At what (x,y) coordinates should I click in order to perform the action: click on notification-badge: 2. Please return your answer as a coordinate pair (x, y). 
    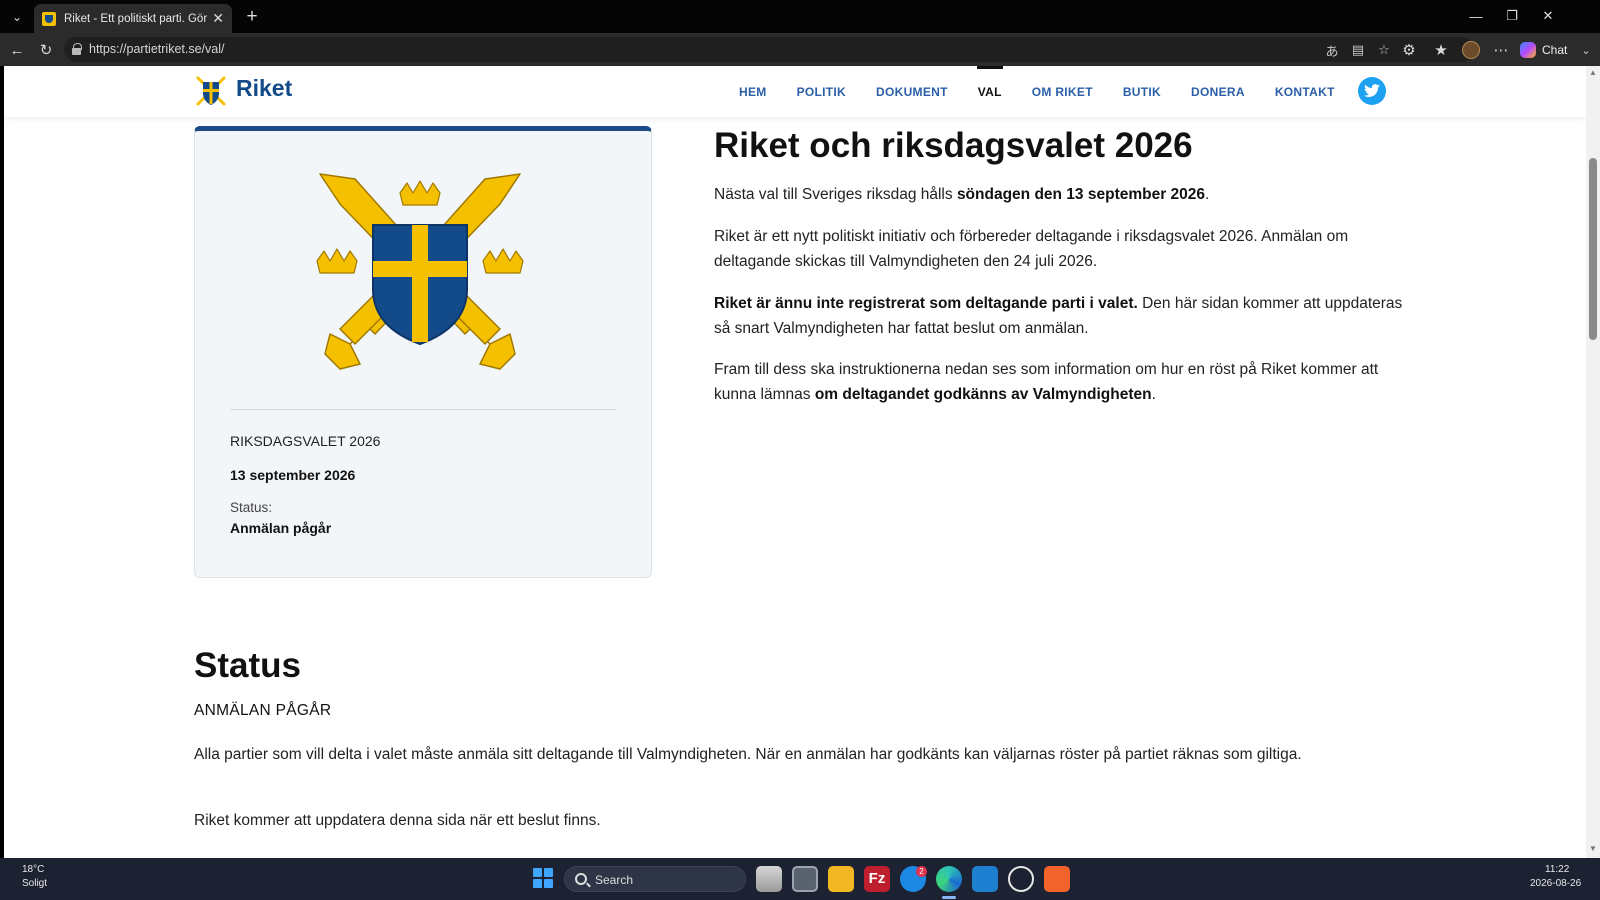
    Looking at the image, I should click on (921, 871).